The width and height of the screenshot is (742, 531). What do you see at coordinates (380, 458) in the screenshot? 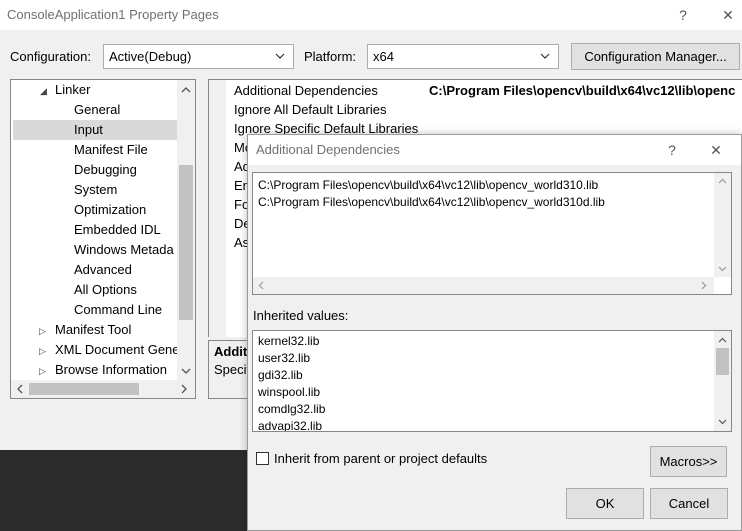
I see `inherit-checkbox-label: Inherit from parent or project defaults` at bounding box center [380, 458].